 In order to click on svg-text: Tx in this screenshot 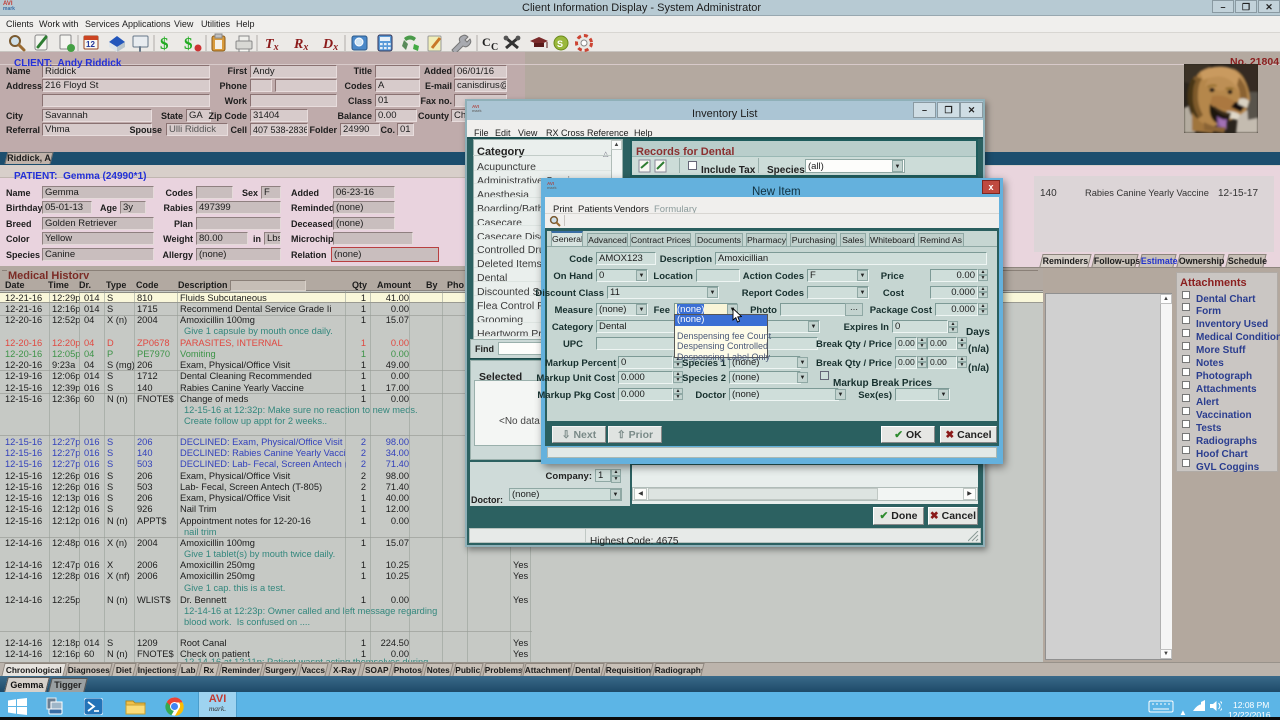, I will do `click(272, 45)`.